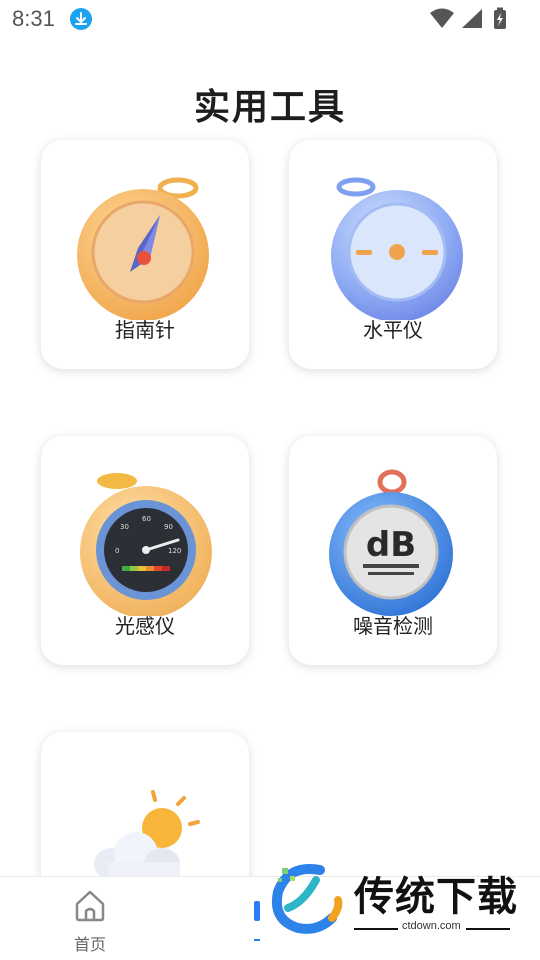  I want to click on gauge-tick-label: 60, so click(146, 519).